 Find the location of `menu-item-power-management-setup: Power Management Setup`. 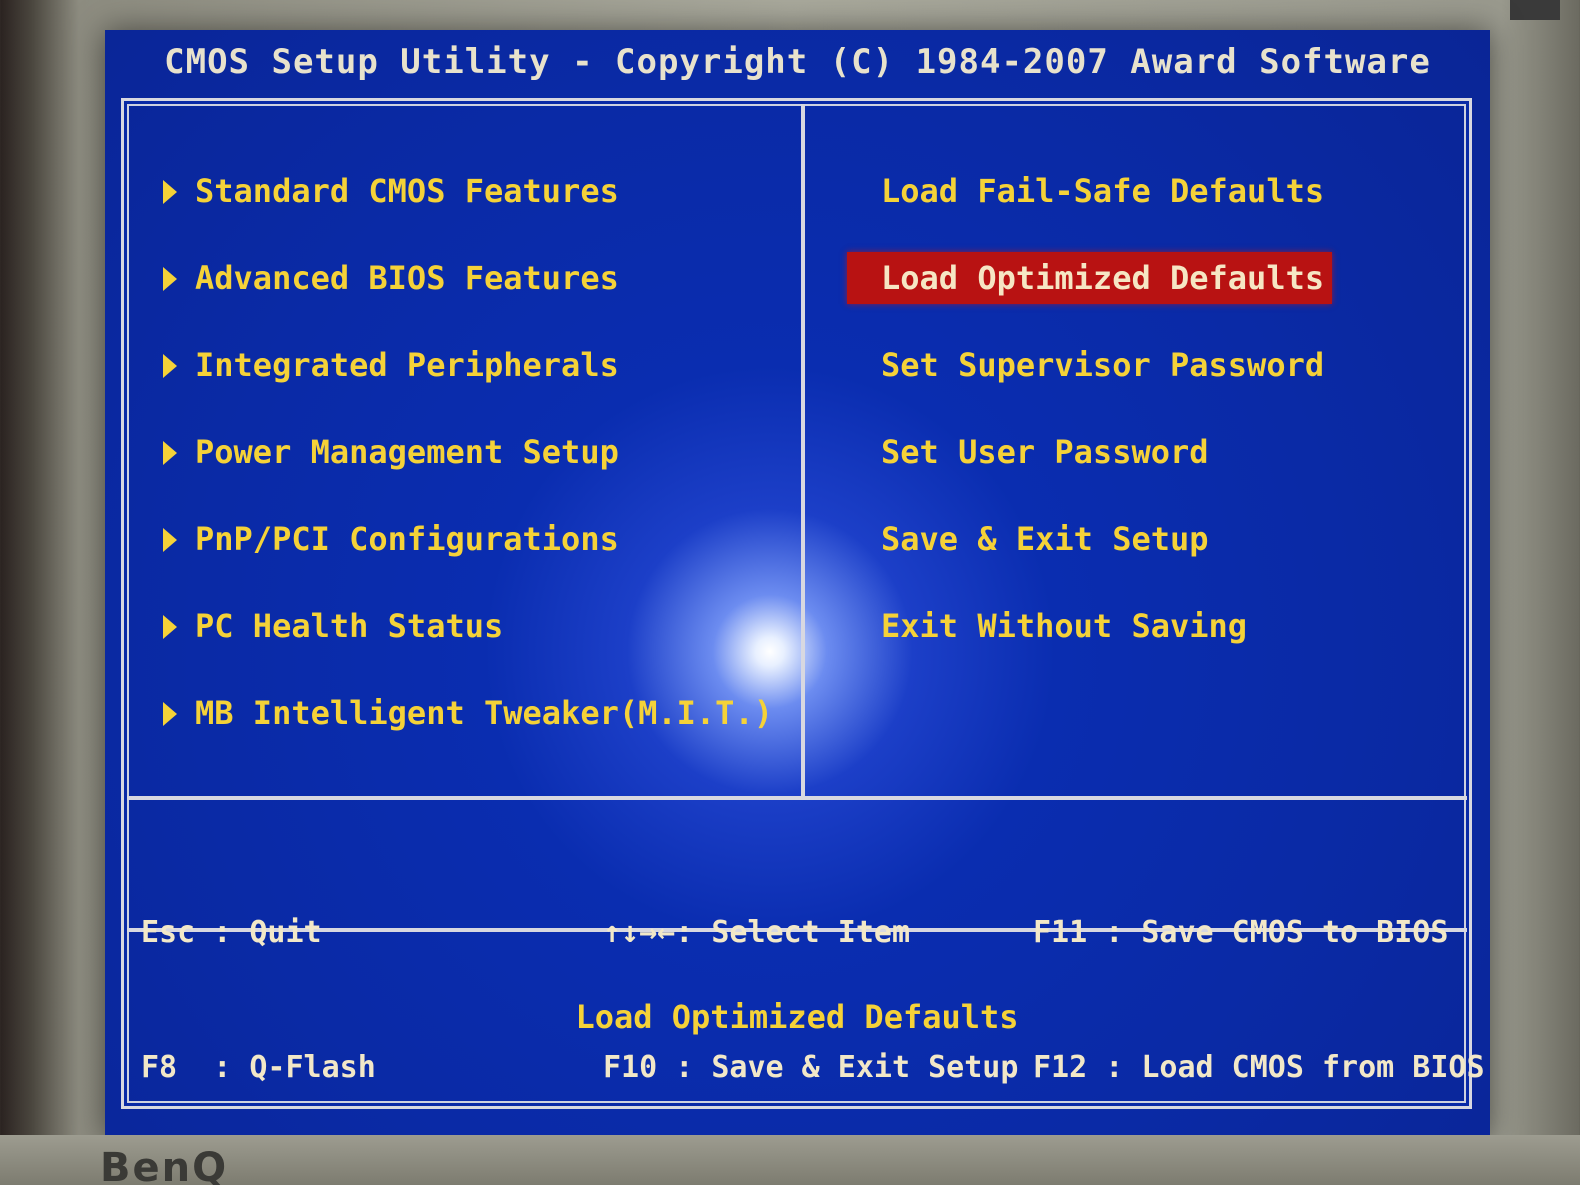

menu-item-power-management-setup: Power Management Setup is located at coordinates (473, 469).